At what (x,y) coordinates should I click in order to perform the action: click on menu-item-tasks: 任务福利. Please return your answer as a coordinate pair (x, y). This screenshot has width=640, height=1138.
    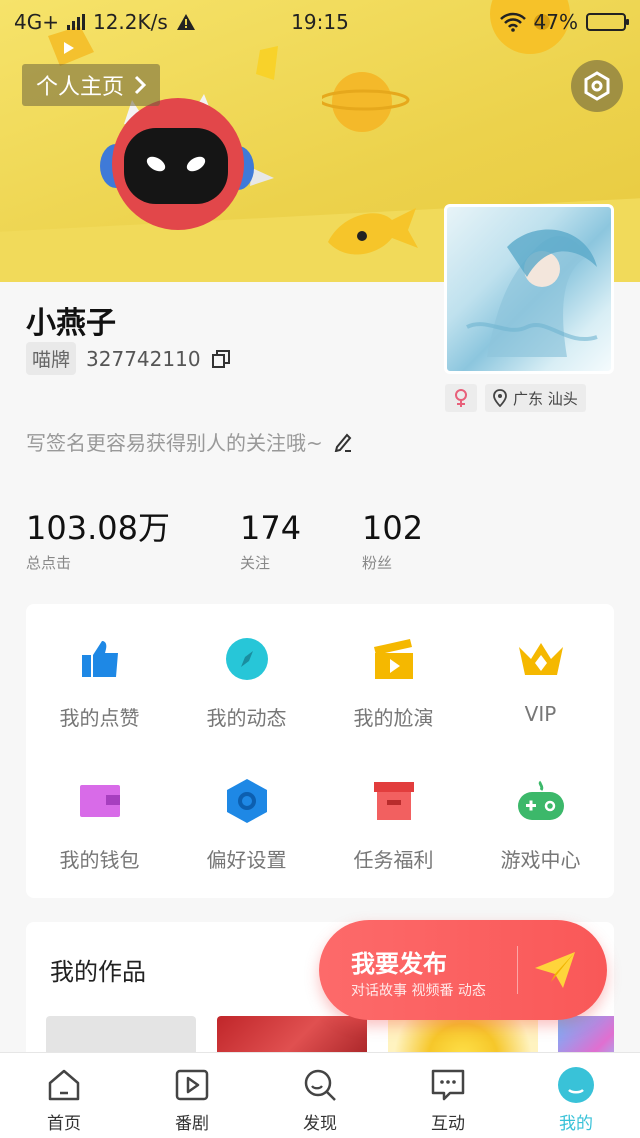
    Looking at the image, I should click on (393, 816).